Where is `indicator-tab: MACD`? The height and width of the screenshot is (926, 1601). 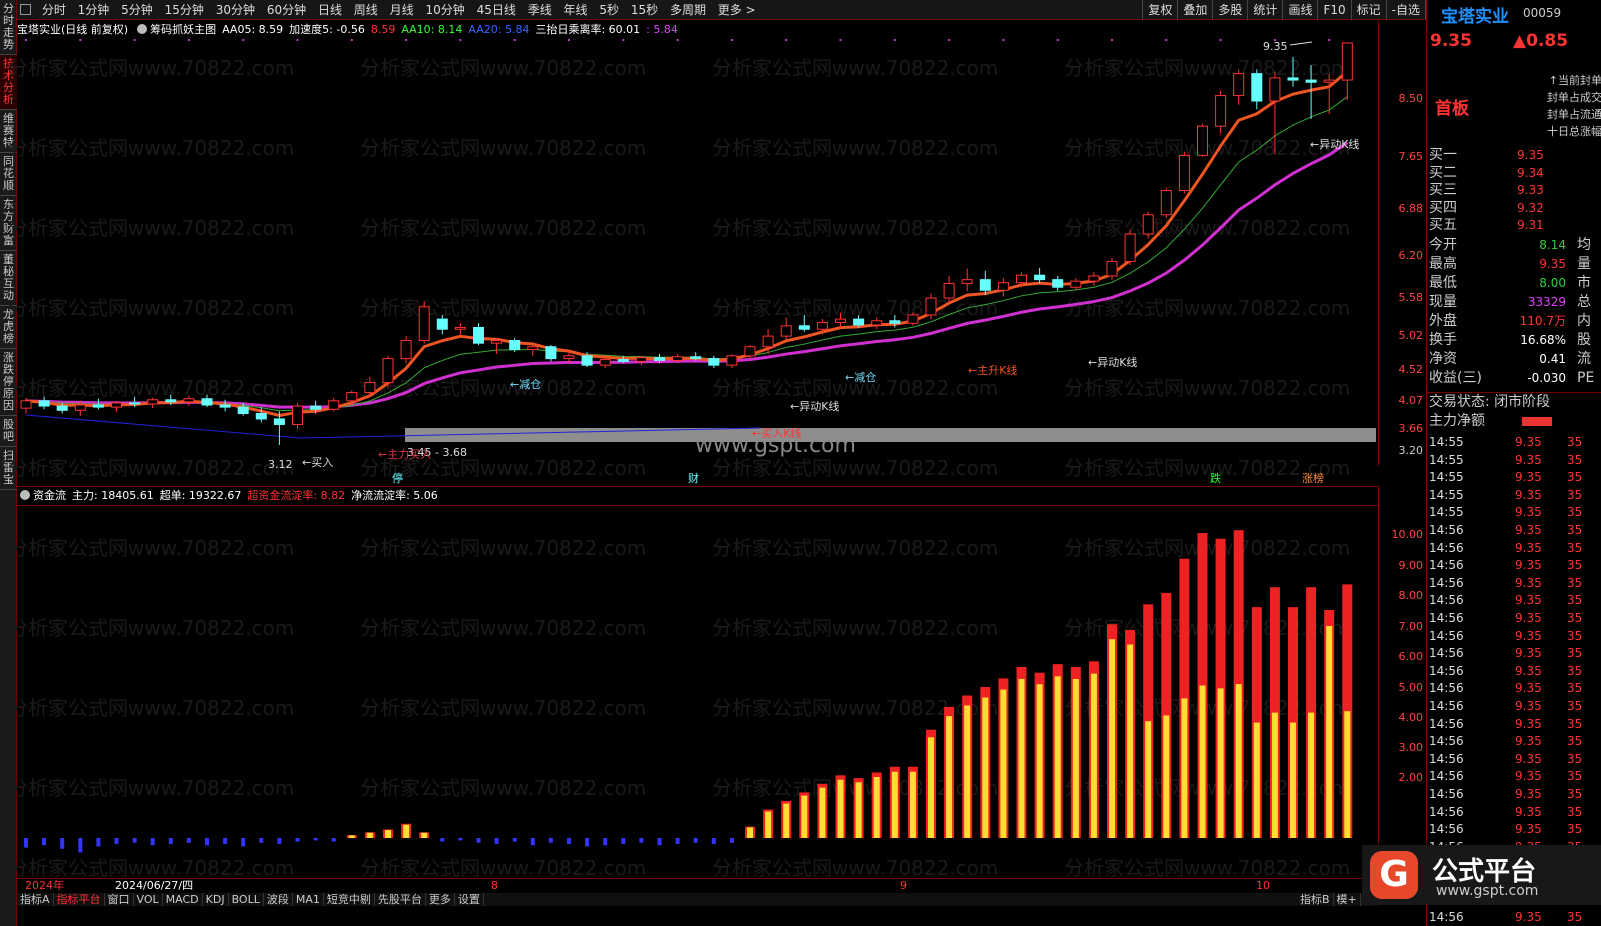
indicator-tab: MACD is located at coordinates (183, 899).